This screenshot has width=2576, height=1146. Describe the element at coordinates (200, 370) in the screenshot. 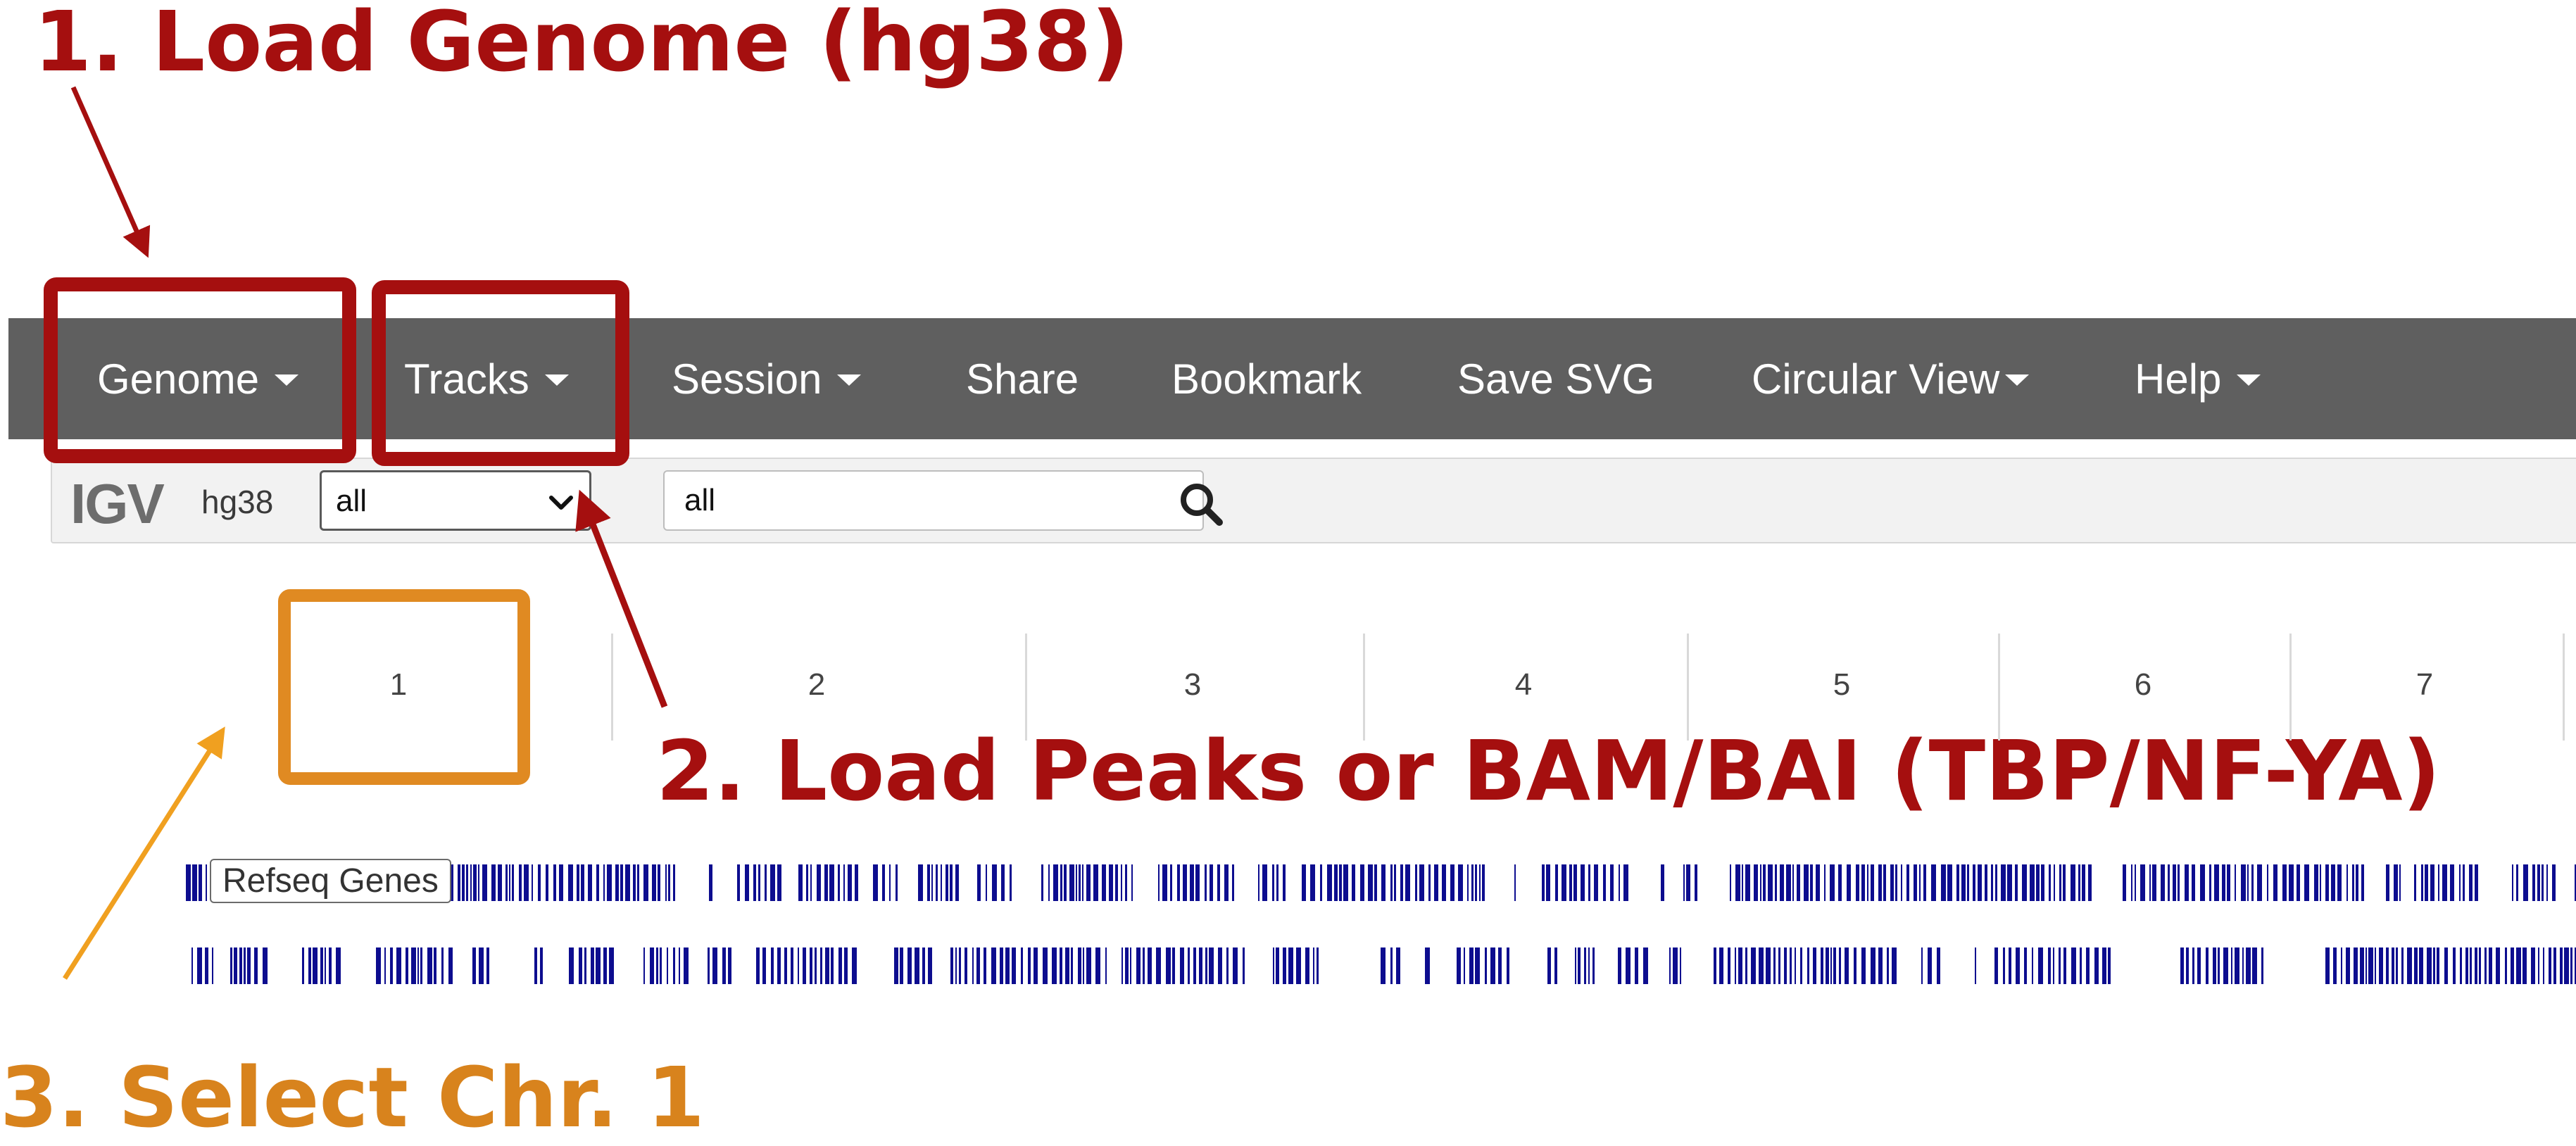

I see `highlight-box-genome` at that location.